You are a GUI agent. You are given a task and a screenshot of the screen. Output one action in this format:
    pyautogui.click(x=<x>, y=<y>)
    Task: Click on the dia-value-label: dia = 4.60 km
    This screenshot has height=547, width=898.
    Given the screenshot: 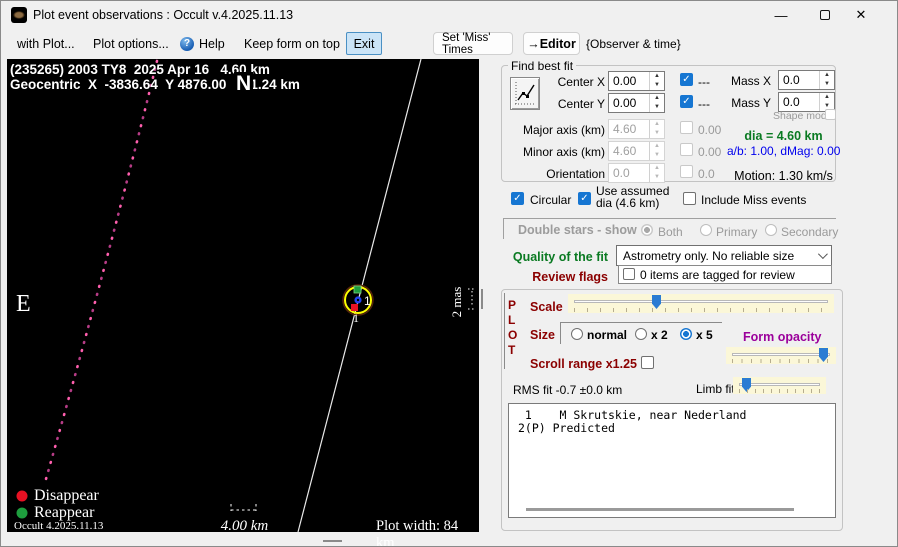 What is the action you would take?
    pyautogui.click(x=783, y=136)
    